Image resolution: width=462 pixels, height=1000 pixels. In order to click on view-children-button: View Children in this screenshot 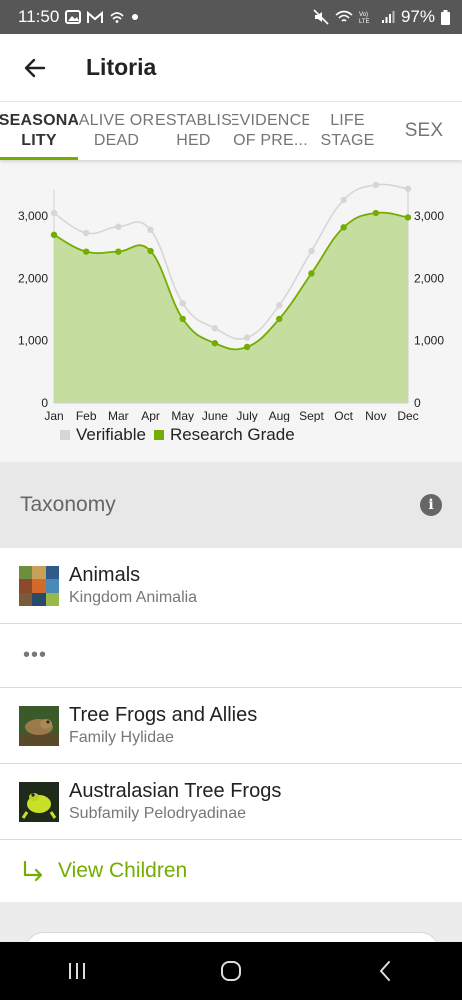, I will do `click(231, 871)`.